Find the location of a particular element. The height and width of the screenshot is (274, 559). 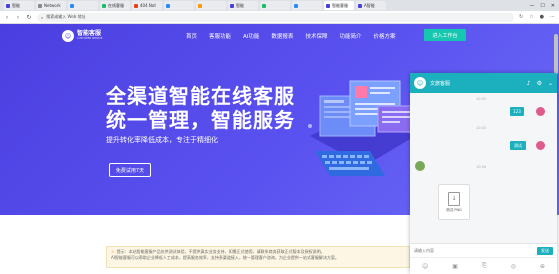

logo-subtitle: CUSTOMER SERVICE is located at coordinates (90, 39).